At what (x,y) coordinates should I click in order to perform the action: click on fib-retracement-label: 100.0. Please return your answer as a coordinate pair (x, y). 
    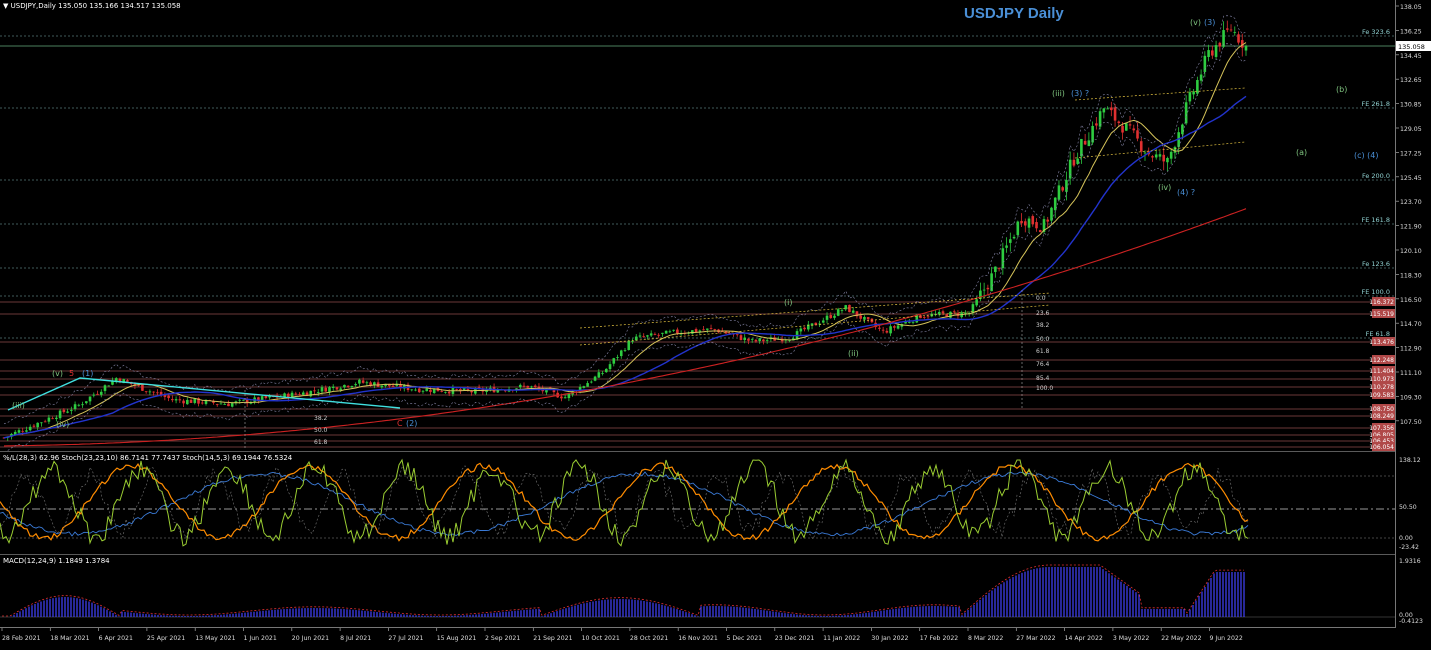
    Looking at the image, I should click on (1044, 388).